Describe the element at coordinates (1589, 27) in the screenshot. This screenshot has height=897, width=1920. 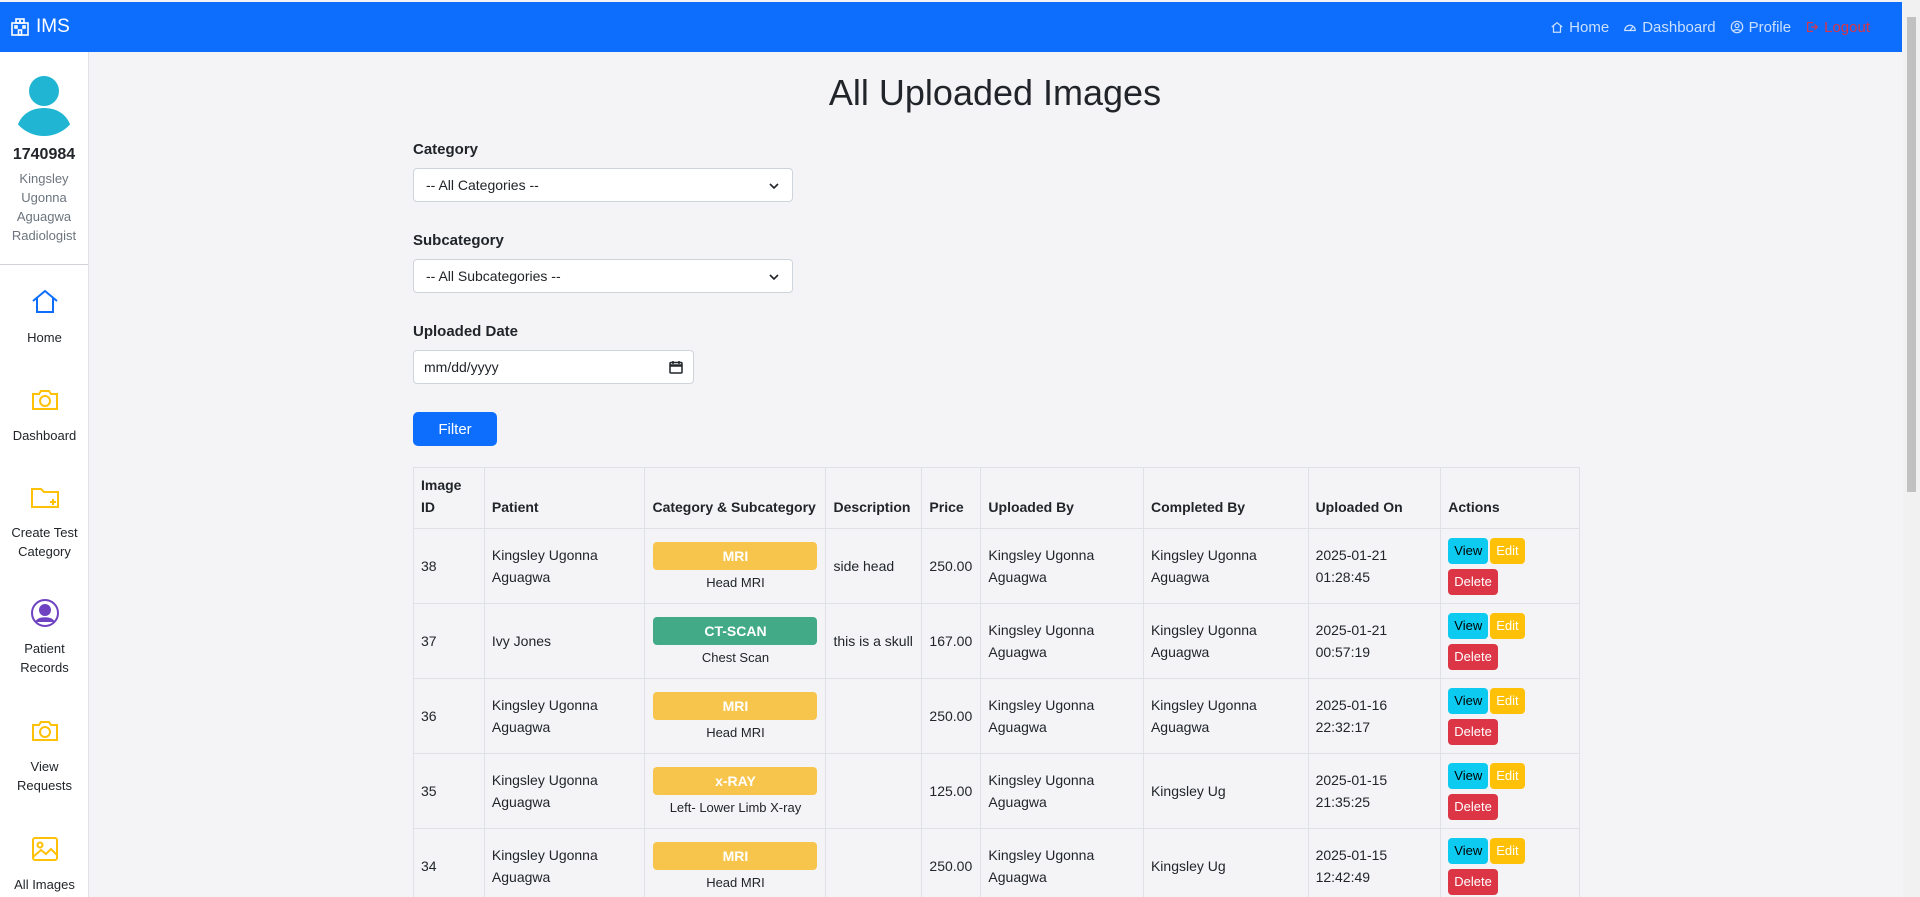
I see `nav-home-label: Home` at that location.